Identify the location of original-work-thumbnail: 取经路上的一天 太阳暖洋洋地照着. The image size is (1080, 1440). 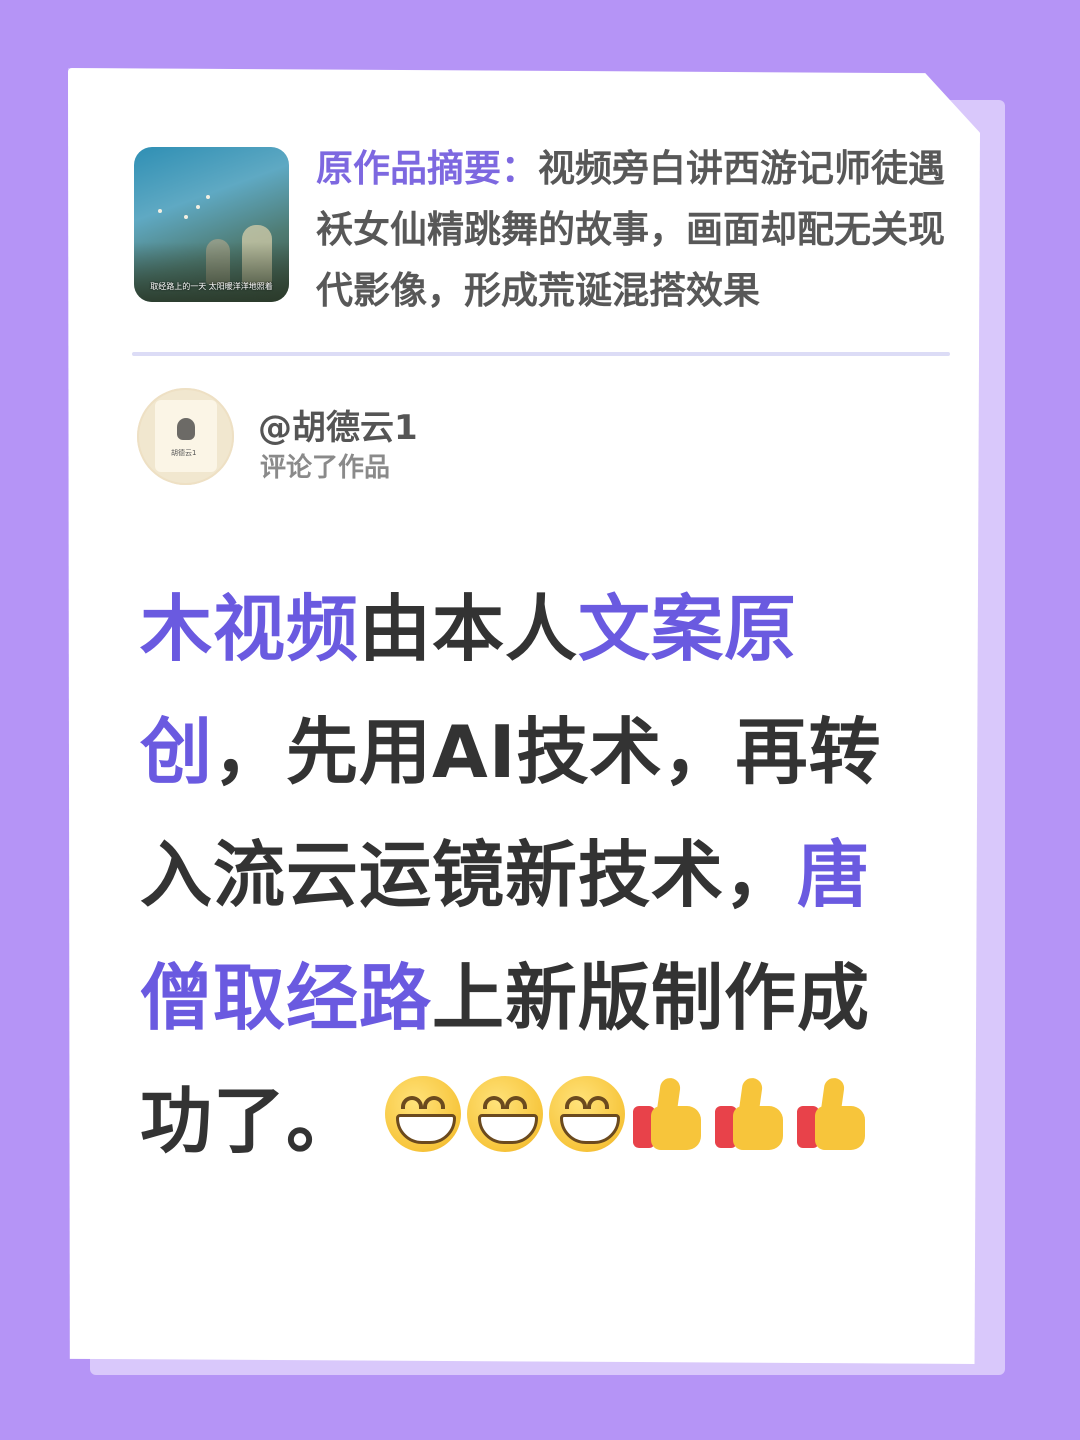
(211, 224).